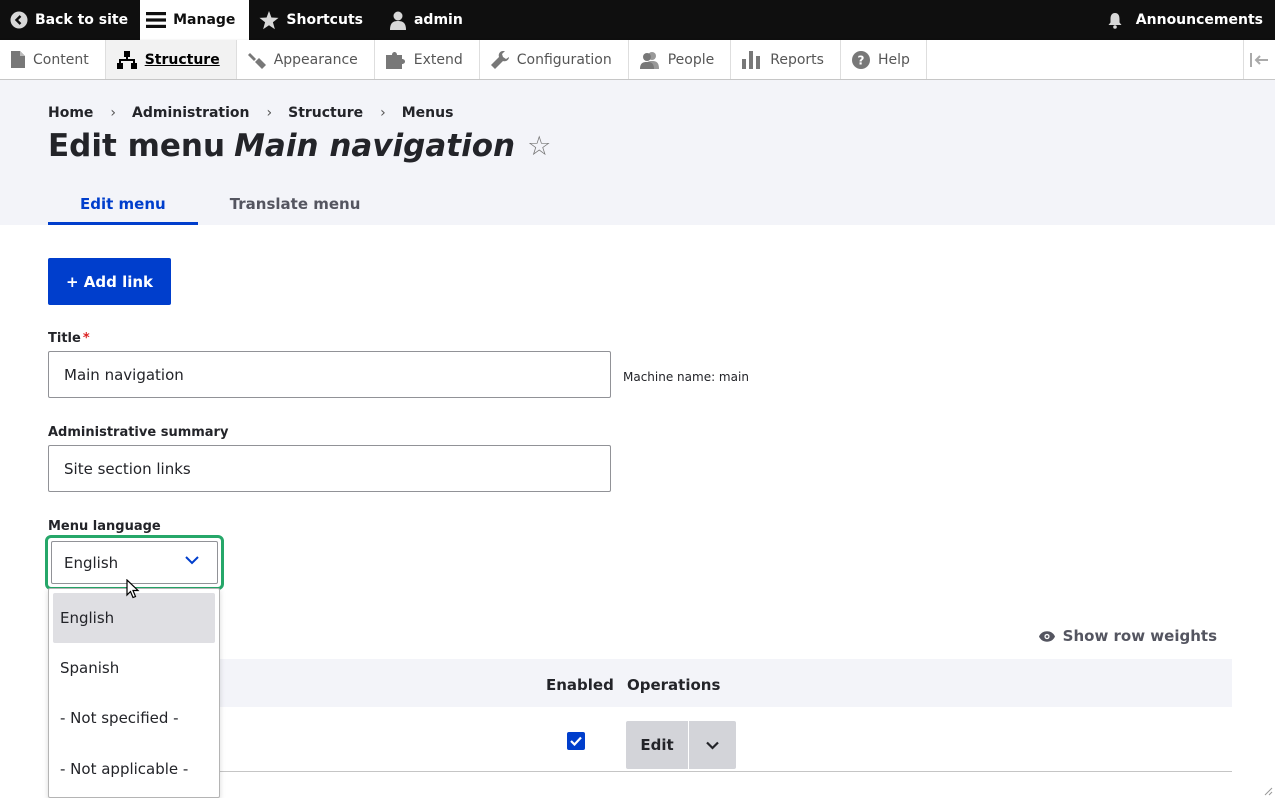 The width and height of the screenshot is (1275, 798). I want to click on tray-item-configuration: Configuration, so click(554, 59).